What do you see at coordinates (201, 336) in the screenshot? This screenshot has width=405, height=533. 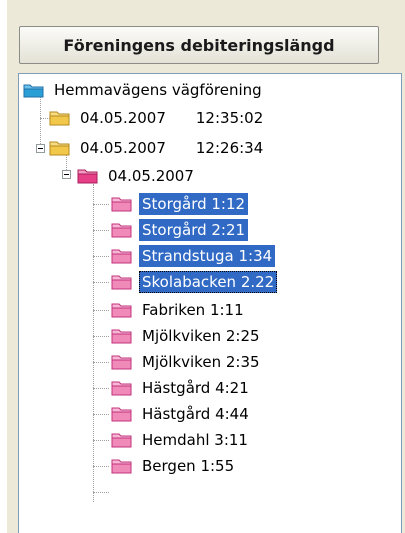 I see `tree-item-label: Mjölkviken 2:25` at bounding box center [201, 336].